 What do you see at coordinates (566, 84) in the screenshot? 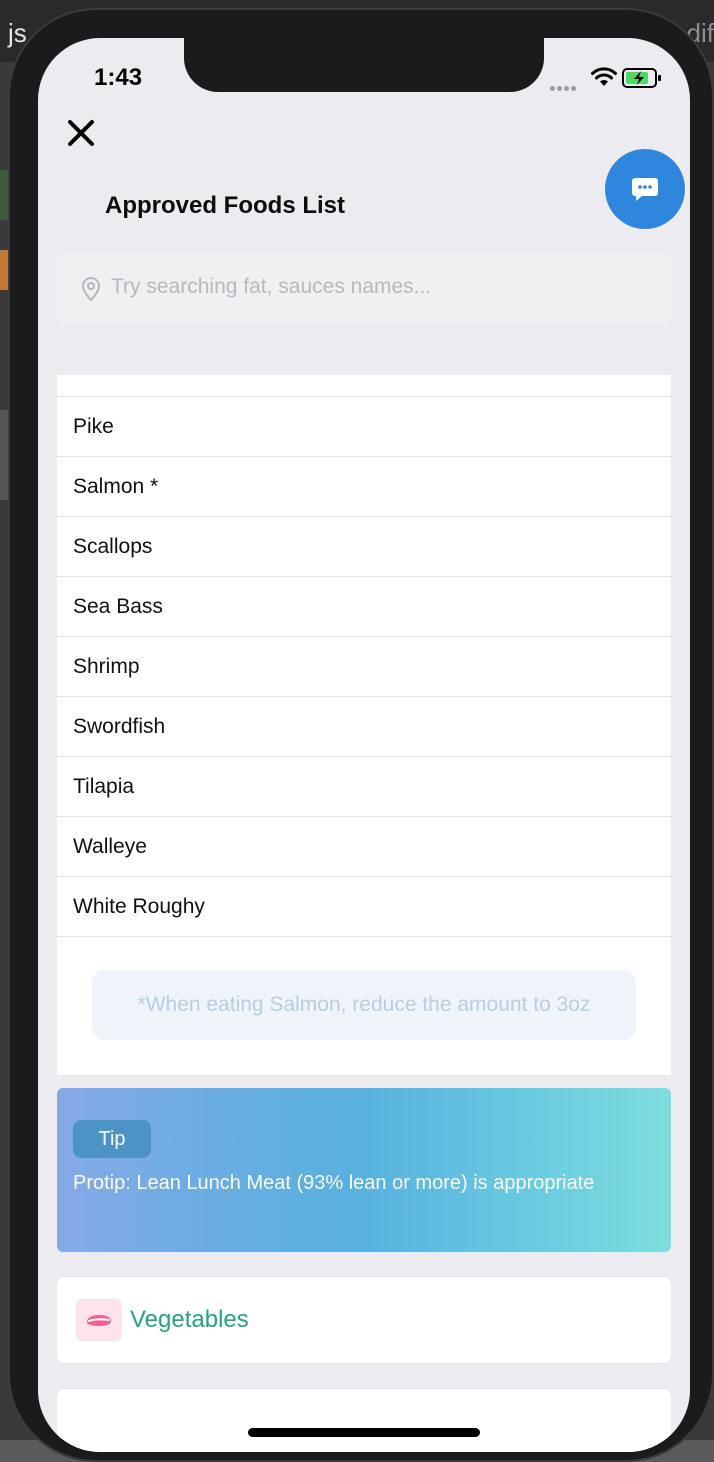
I see `cellular-signal-icon` at bounding box center [566, 84].